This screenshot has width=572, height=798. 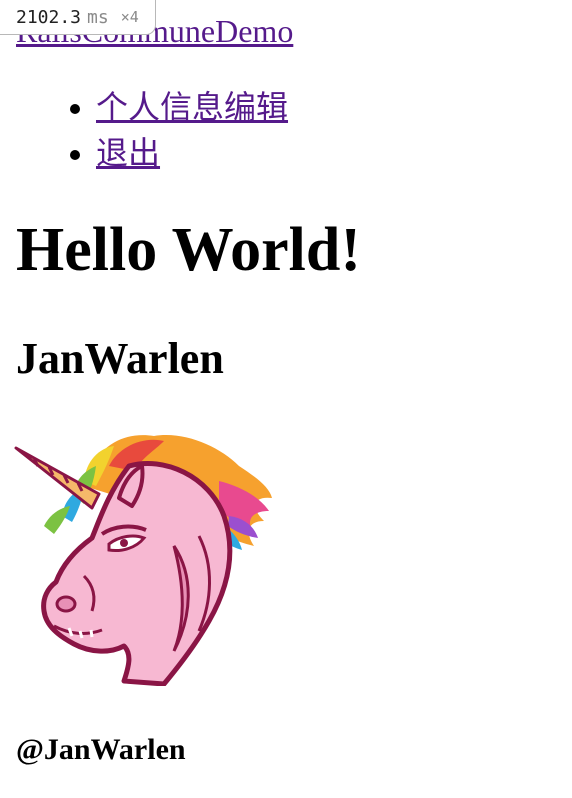 I want to click on nav-item-edit-profile: 个人信息编辑, so click(x=192, y=107).